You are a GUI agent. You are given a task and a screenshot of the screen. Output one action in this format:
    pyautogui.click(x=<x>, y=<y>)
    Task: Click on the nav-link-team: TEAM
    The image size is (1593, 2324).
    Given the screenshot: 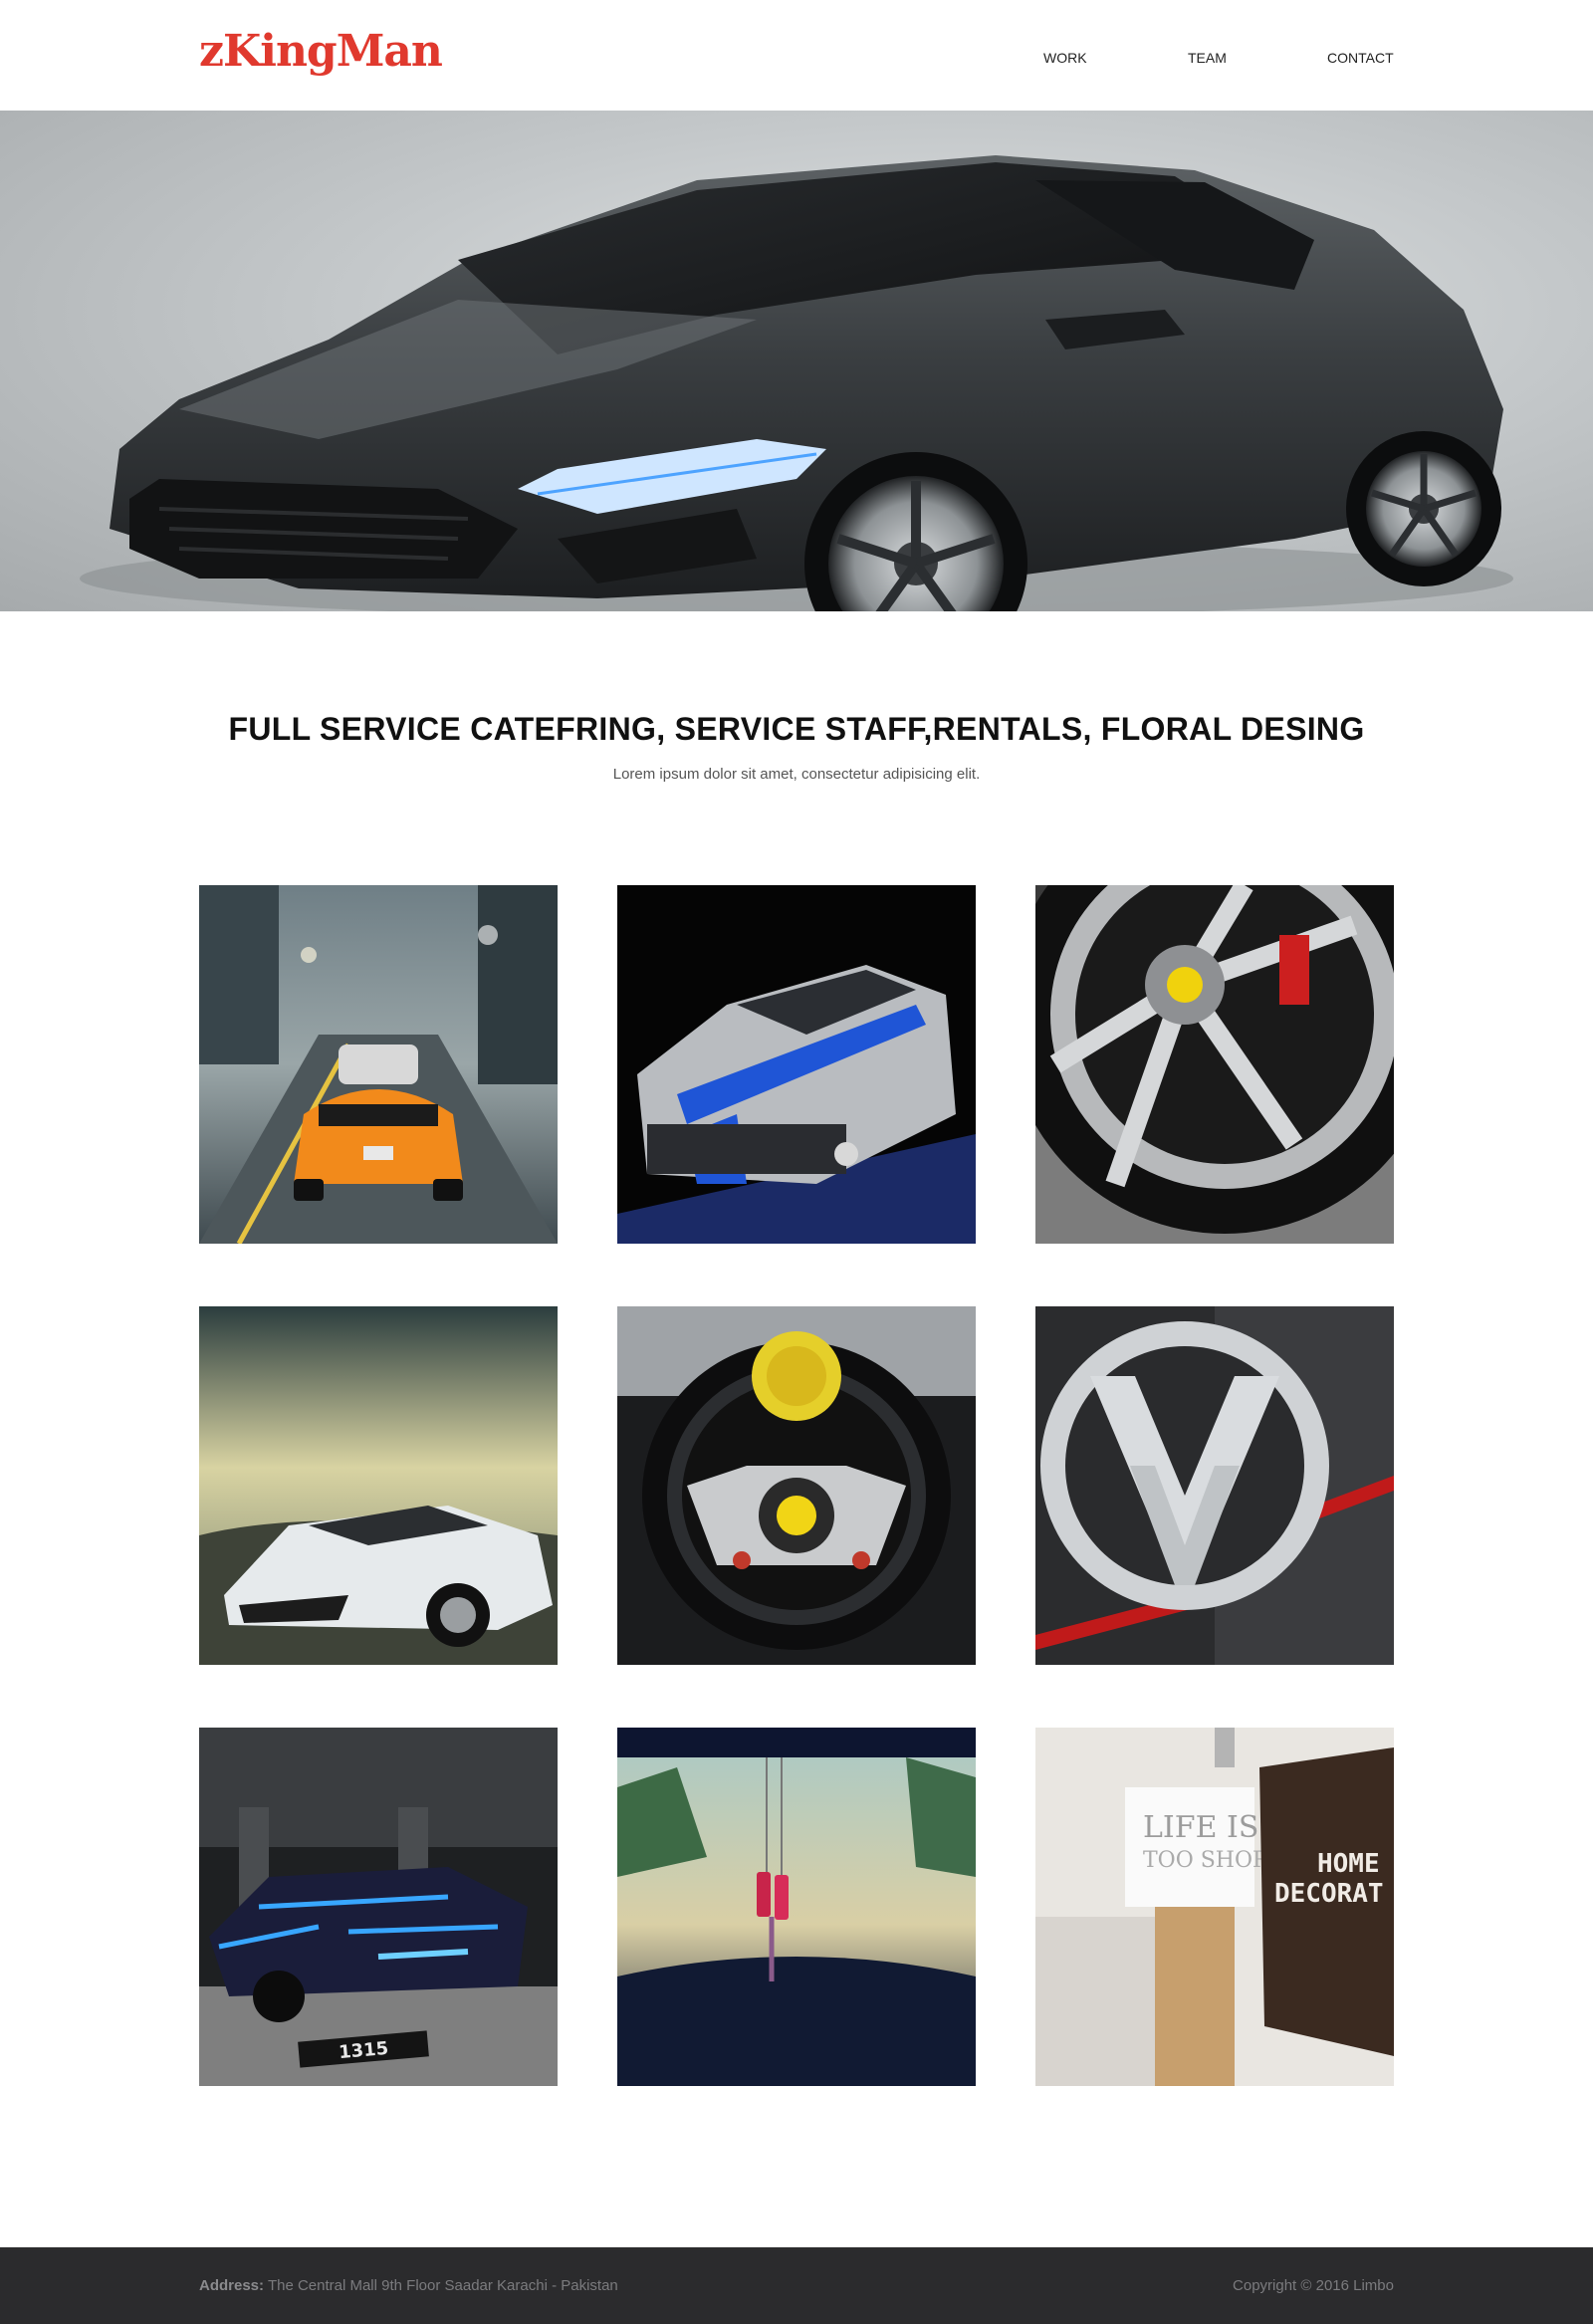 What is the action you would take?
    pyautogui.click(x=1208, y=58)
    